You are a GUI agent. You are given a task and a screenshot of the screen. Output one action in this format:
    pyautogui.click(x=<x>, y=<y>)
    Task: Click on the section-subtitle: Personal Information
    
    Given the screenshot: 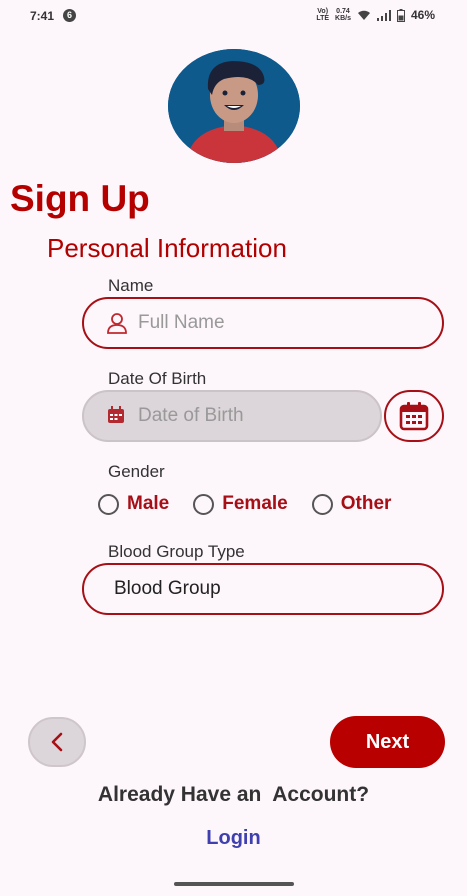 What is the action you would take?
    pyautogui.click(x=167, y=248)
    